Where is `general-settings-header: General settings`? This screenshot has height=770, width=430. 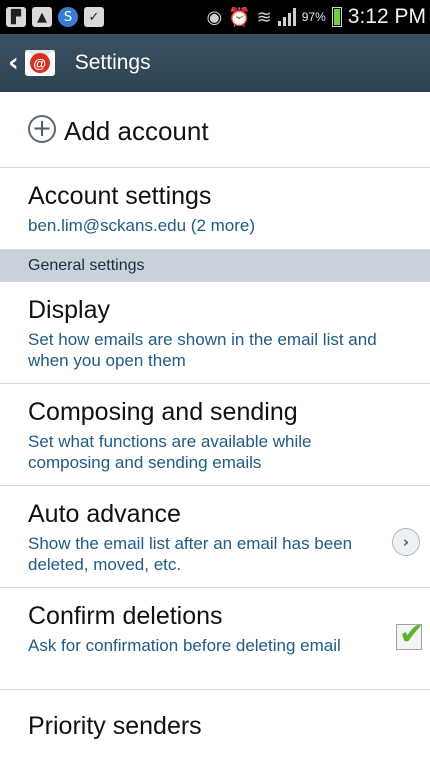
general-settings-header: General settings is located at coordinates (215, 266).